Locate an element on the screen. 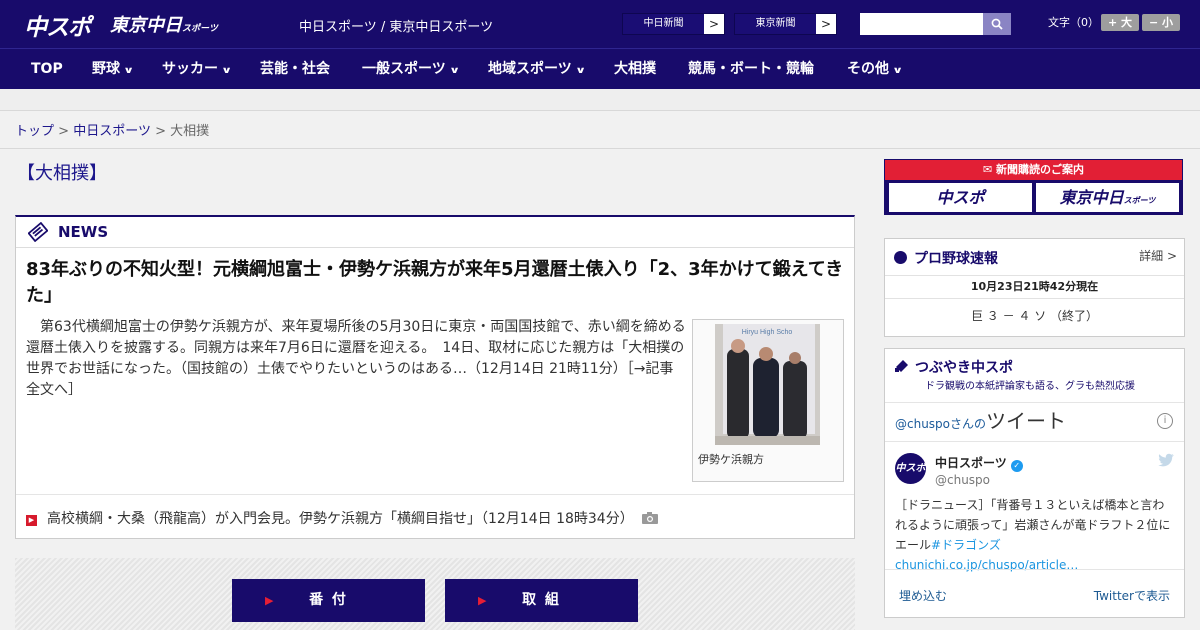  megaphone-icon is located at coordinates (901, 366).